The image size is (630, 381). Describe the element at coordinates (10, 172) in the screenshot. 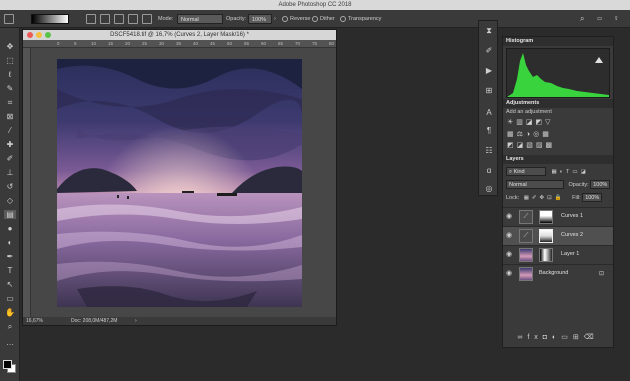

I see `clone-stamp-tool-icon: ⊥` at that location.